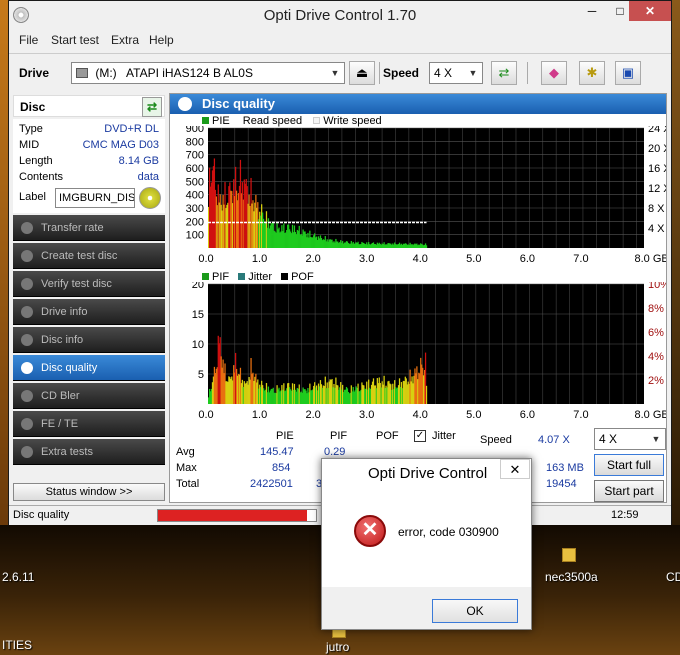 Image resolution: width=680 pixels, height=655 pixels. Describe the element at coordinates (673, 577) in the screenshot. I see `desktop-label: CD` at that location.